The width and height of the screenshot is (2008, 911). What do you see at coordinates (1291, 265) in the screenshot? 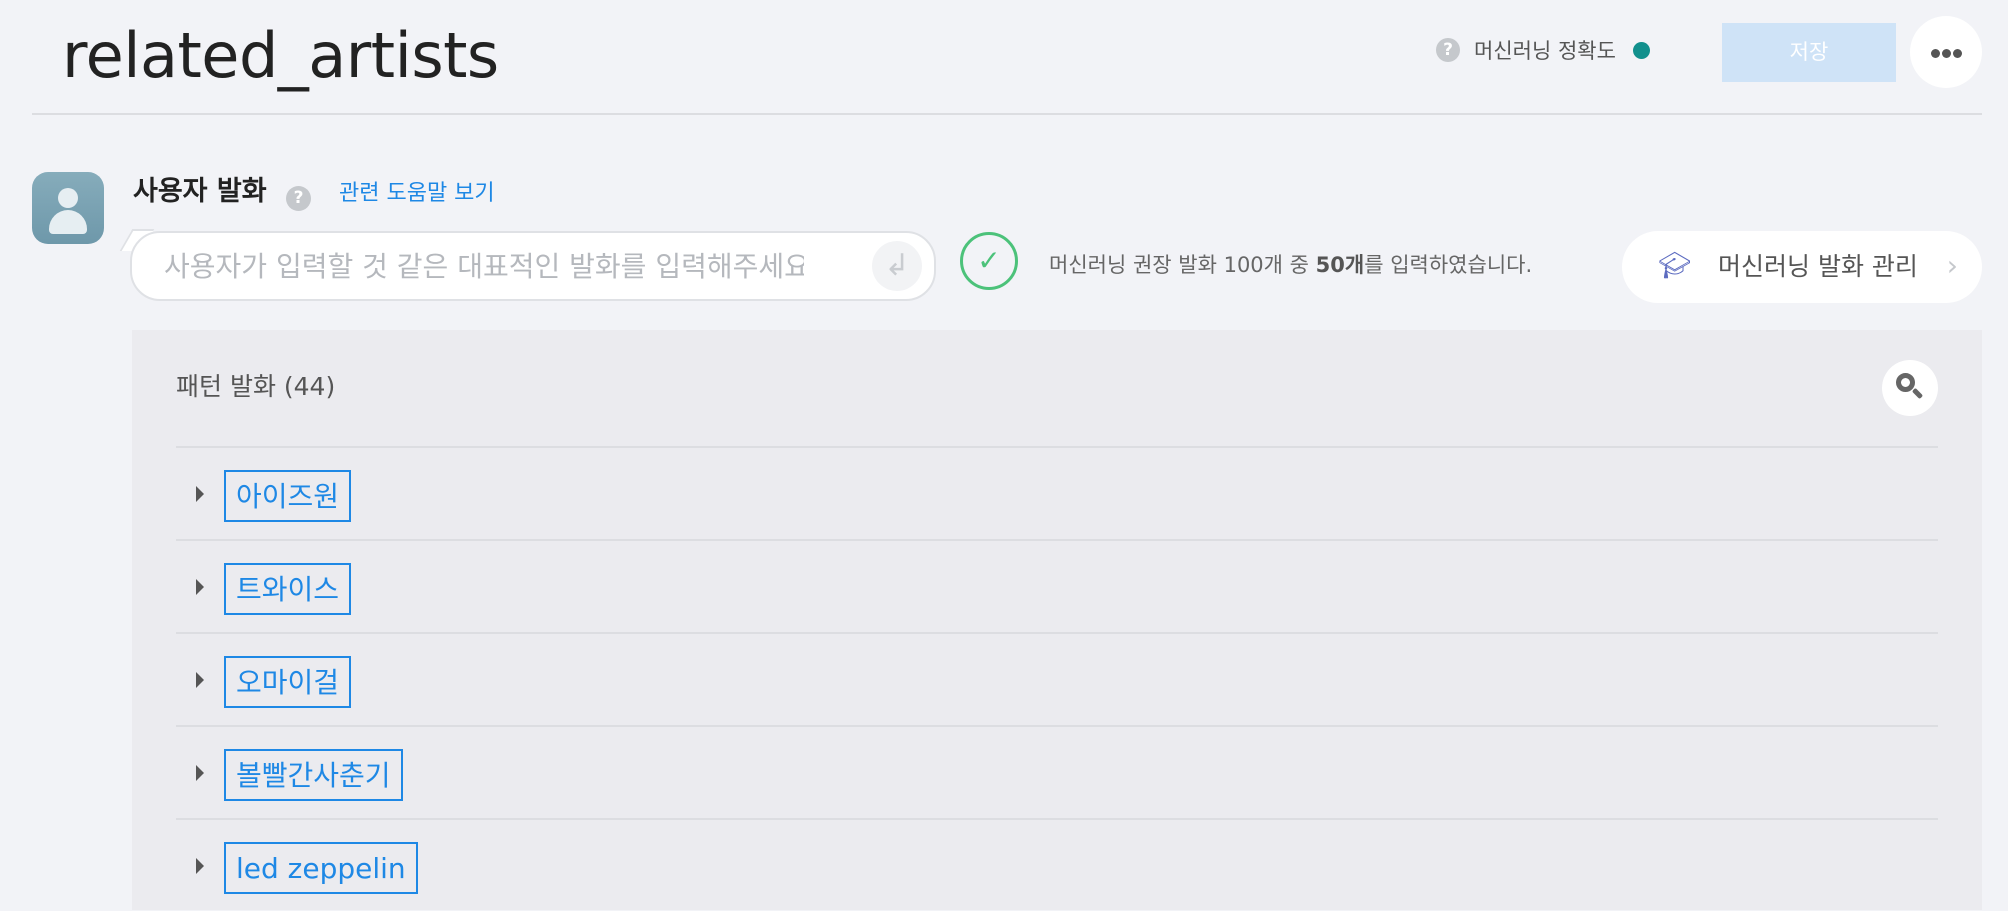
I see `ml-utterance-status: 머신러닝 권장 발화 100개 중 50개를 입력하였습니다.` at bounding box center [1291, 265].